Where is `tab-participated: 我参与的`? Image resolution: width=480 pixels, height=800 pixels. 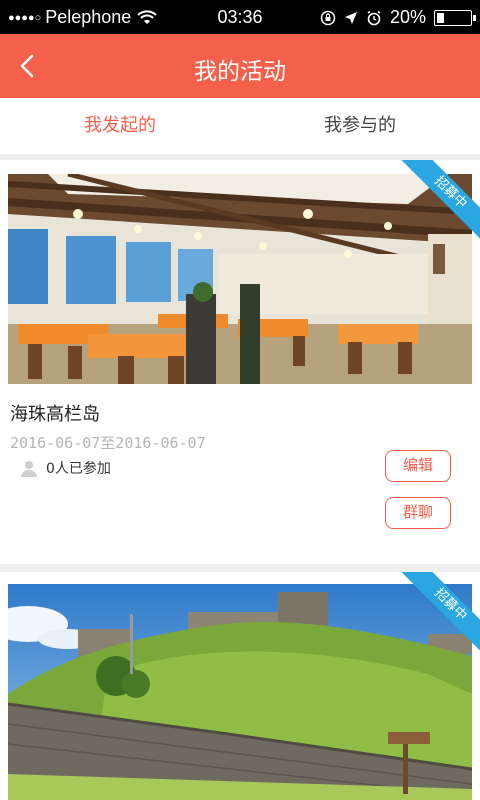
tab-participated: 我参与的 is located at coordinates (360, 126).